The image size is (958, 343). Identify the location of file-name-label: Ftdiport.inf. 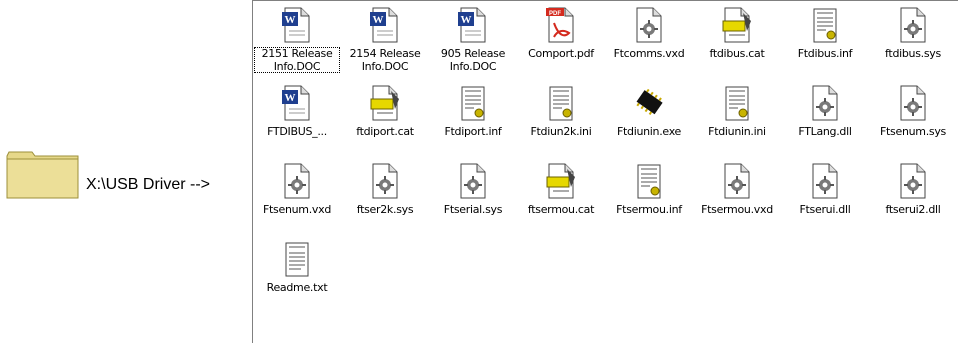
(473, 131).